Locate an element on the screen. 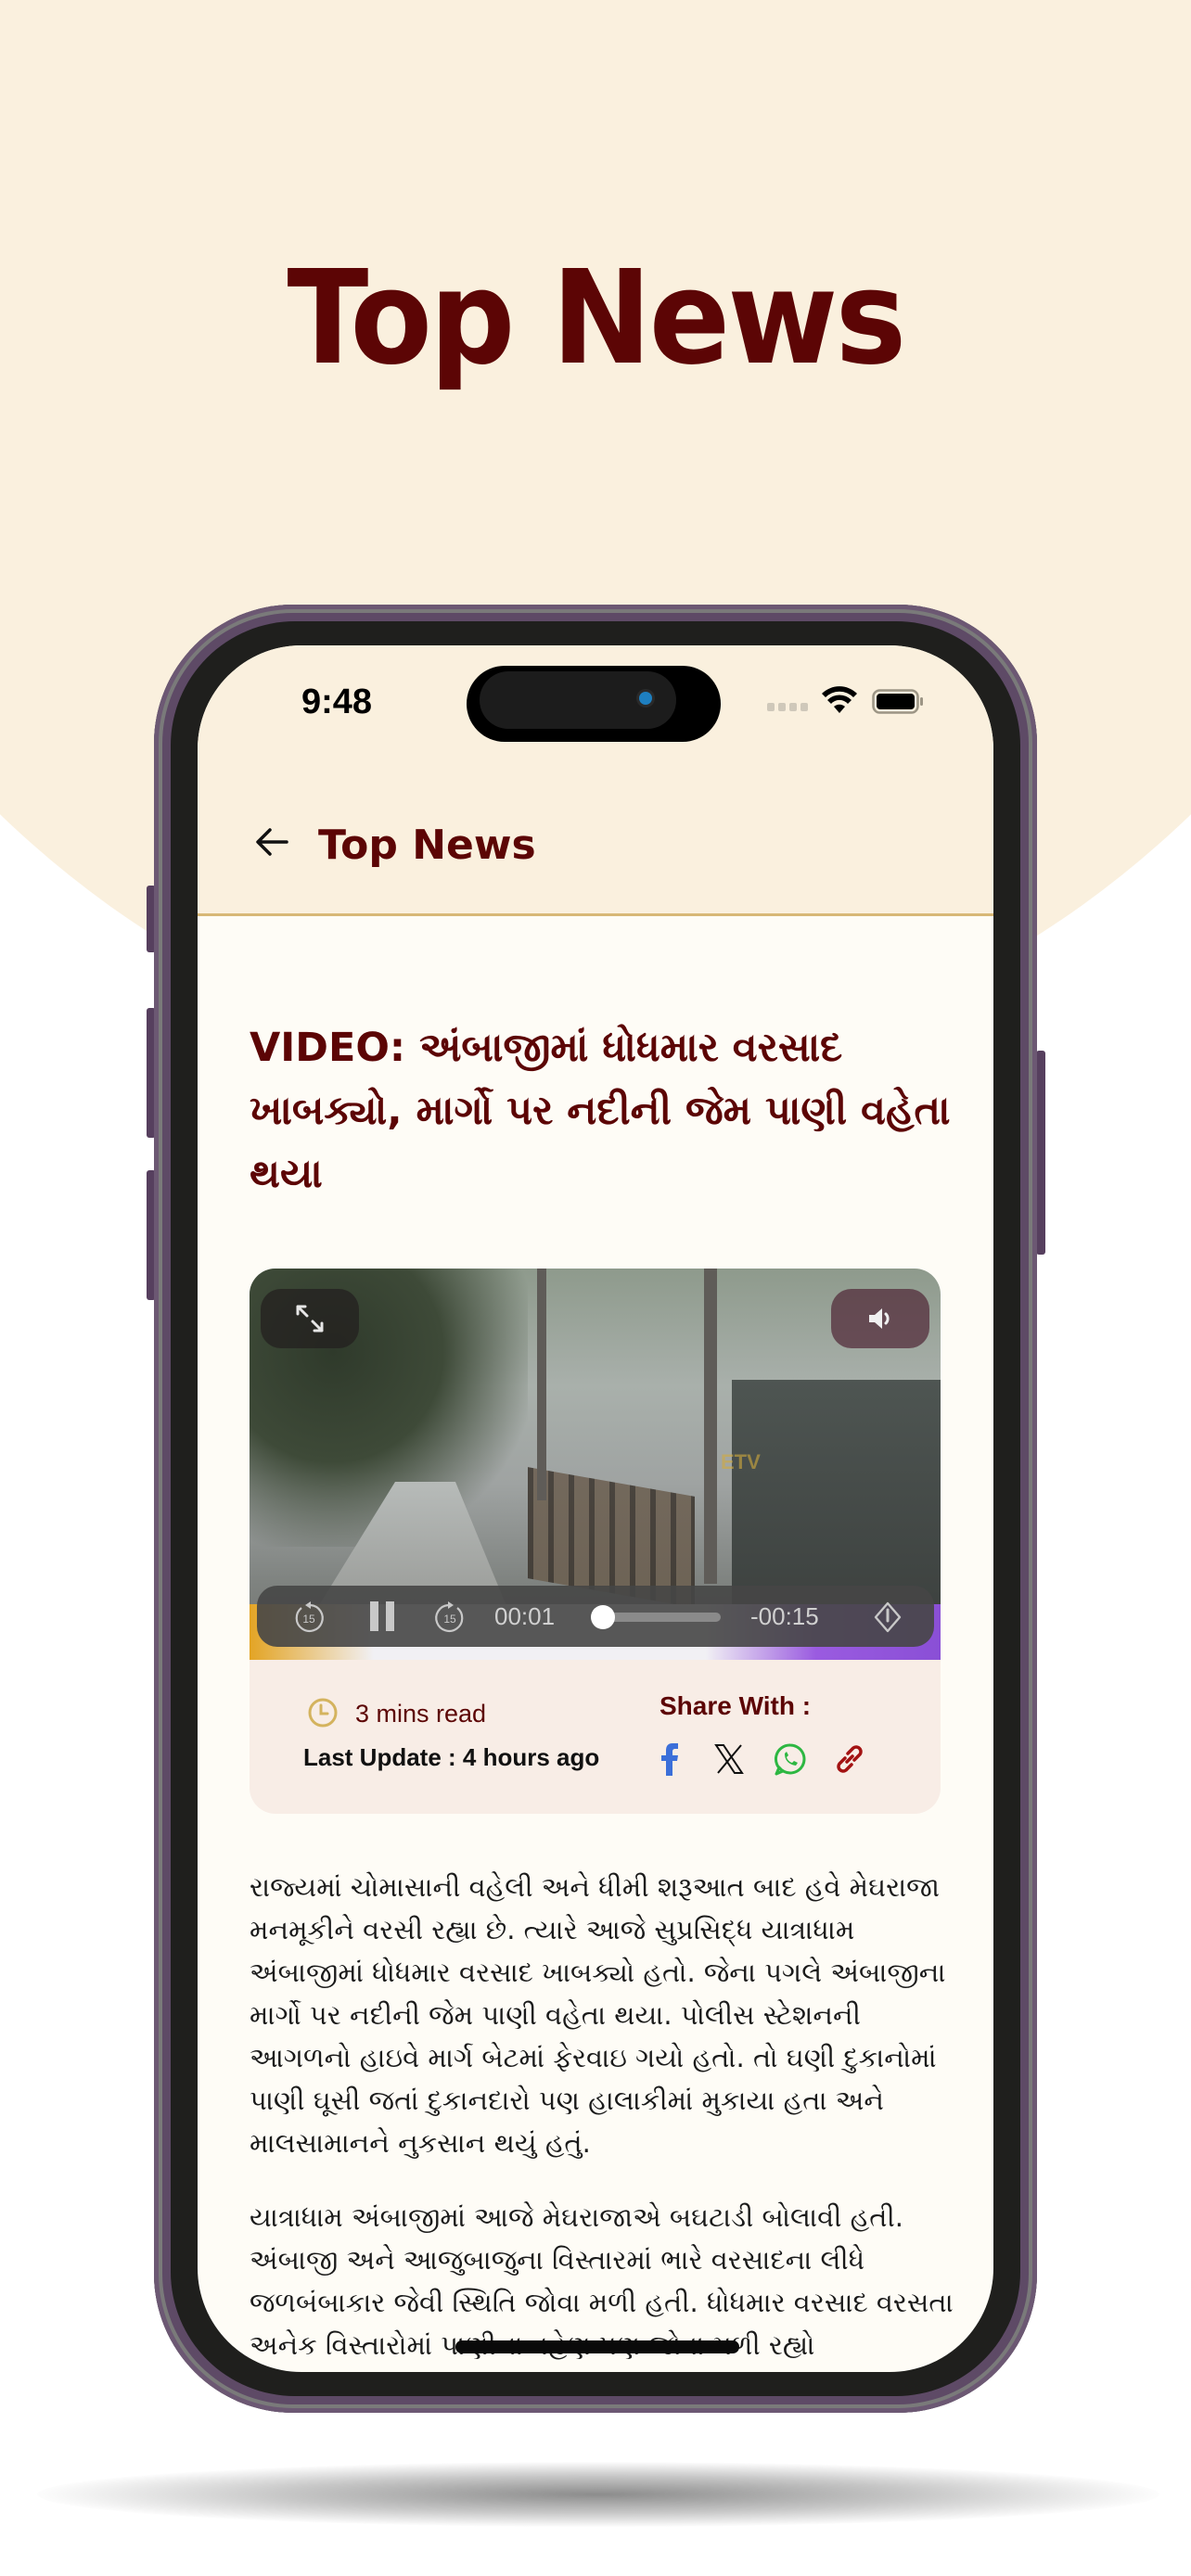  read-time: 3 mins read is located at coordinates (421, 1714).